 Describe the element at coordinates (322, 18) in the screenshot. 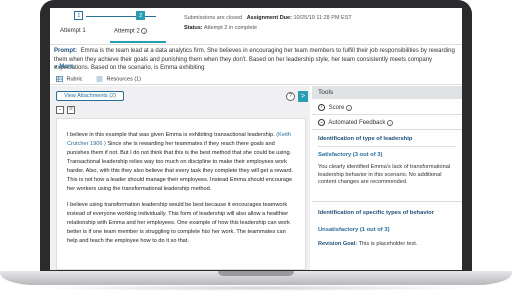

I see `assignment-due-value: 10/25/19 11:28 PM EST` at that location.